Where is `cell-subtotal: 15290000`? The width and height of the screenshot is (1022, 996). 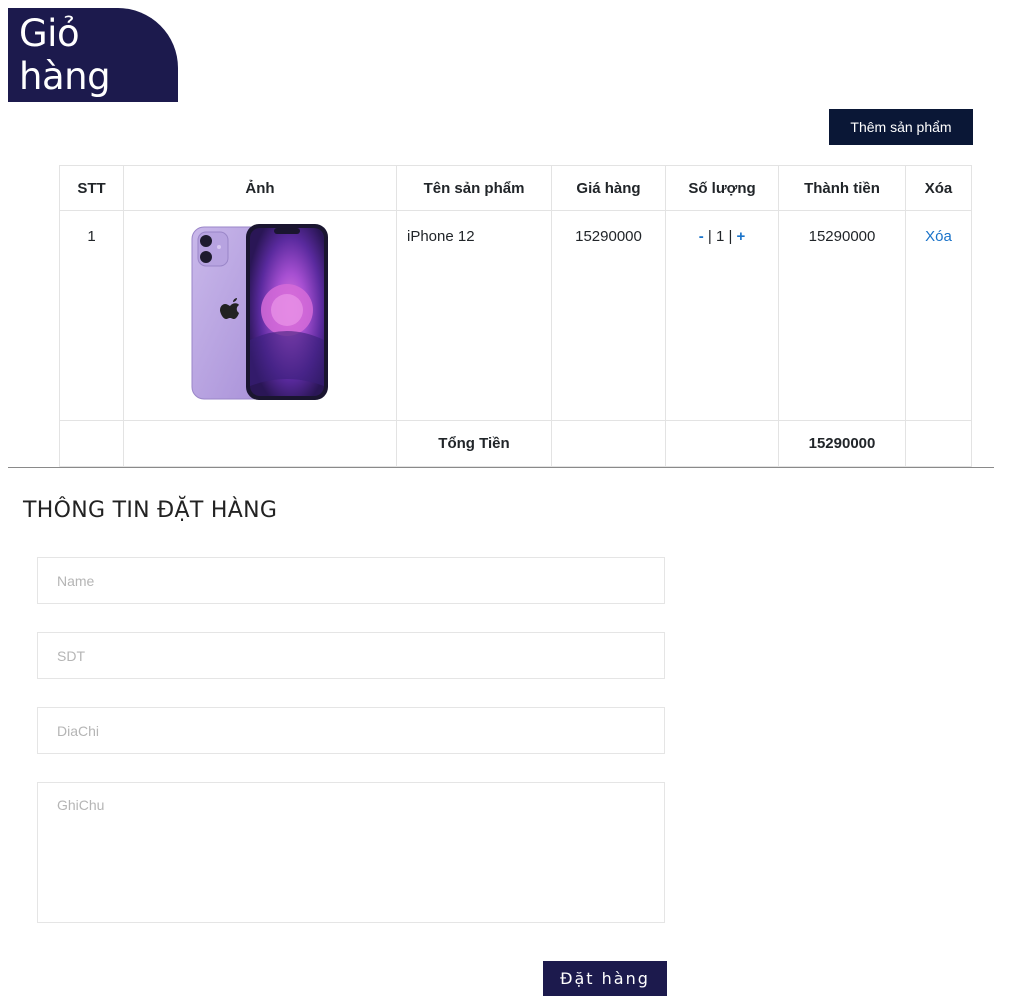 cell-subtotal: 15290000 is located at coordinates (842, 315).